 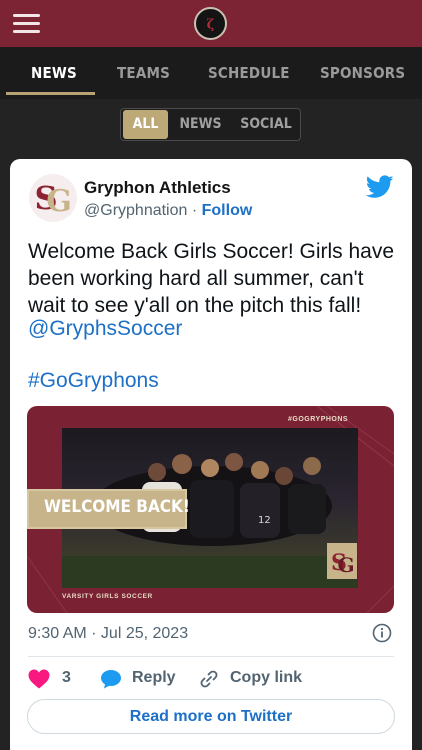 What do you see at coordinates (154, 678) in the screenshot?
I see `reply-button: Reply` at bounding box center [154, 678].